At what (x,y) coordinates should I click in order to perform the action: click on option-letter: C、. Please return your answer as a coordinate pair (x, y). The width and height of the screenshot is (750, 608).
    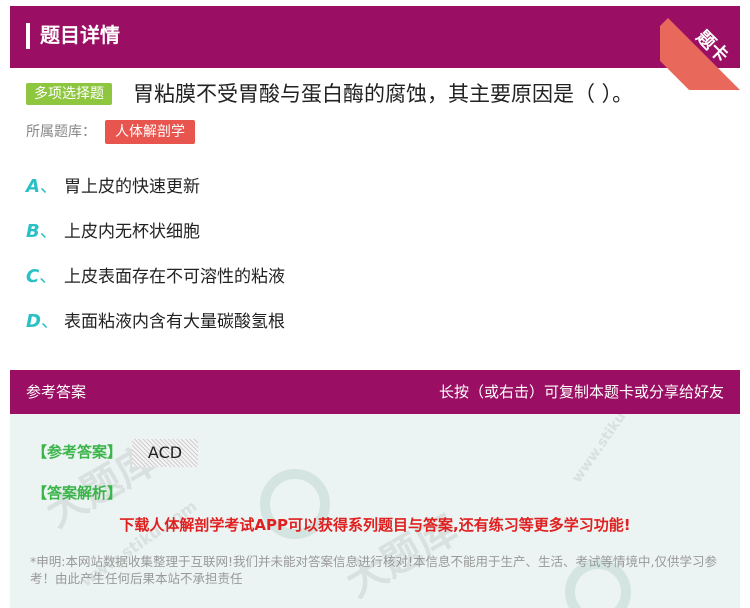
    Looking at the image, I should click on (42, 276).